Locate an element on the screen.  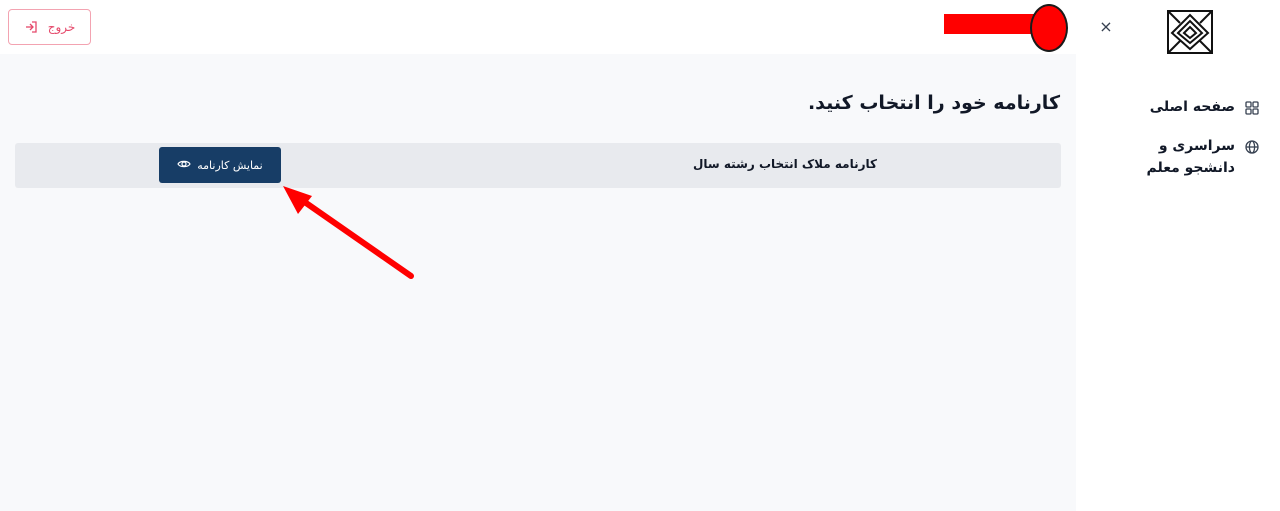
sidebar-item-national-exam: سراسری و دانشجو معلم is located at coordinates (1192, 157).